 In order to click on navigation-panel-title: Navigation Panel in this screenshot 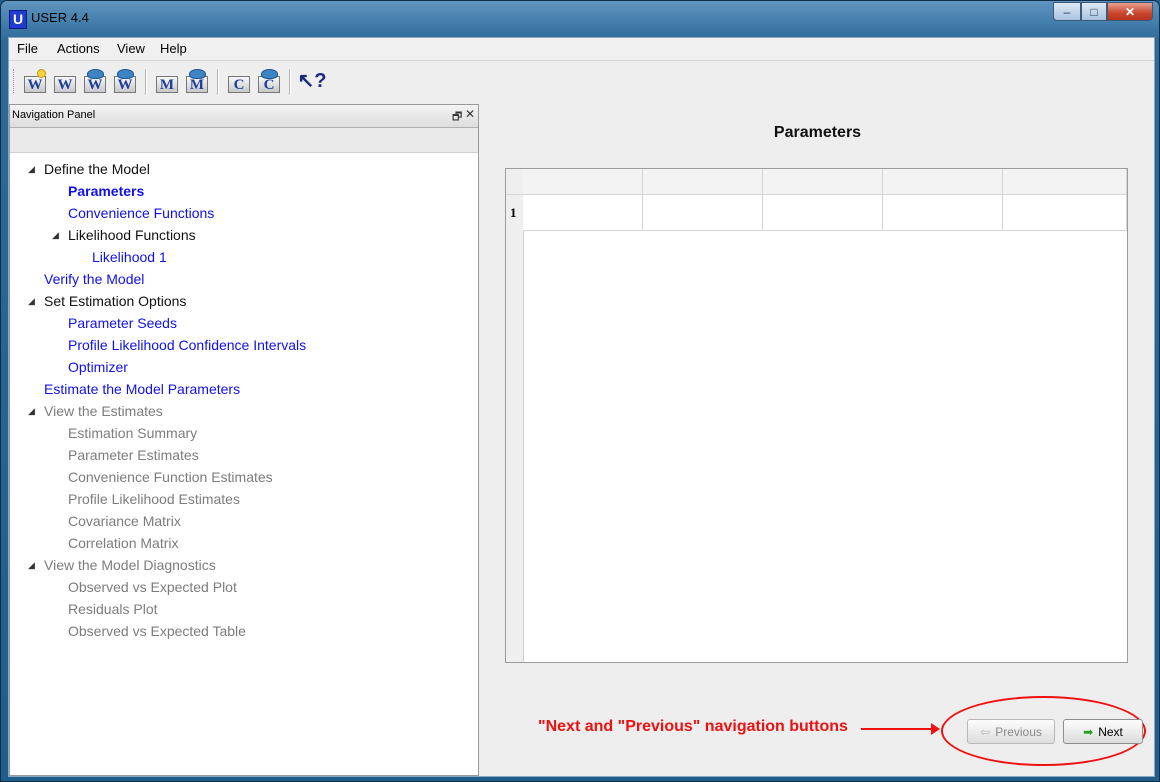, I will do `click(54, 115)`.